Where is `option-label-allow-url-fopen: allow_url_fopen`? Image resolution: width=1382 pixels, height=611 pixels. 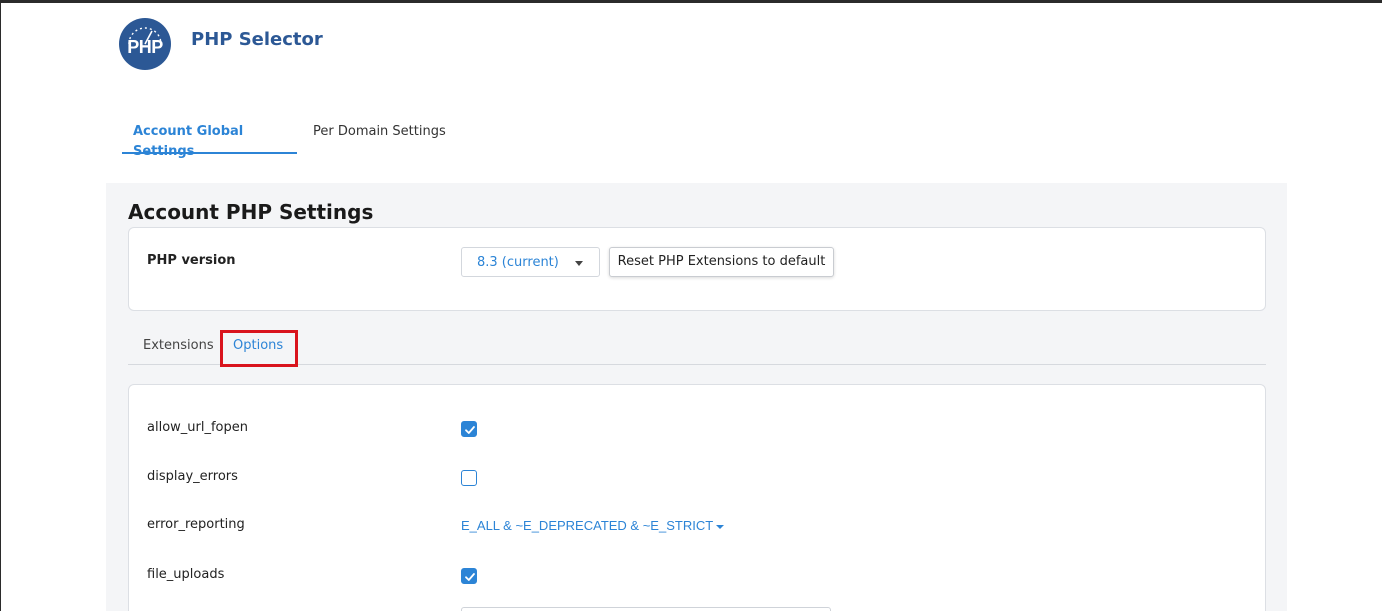 option-label-allow-url-fopen: allow_url_fopen is located at coordinates (197, 427).